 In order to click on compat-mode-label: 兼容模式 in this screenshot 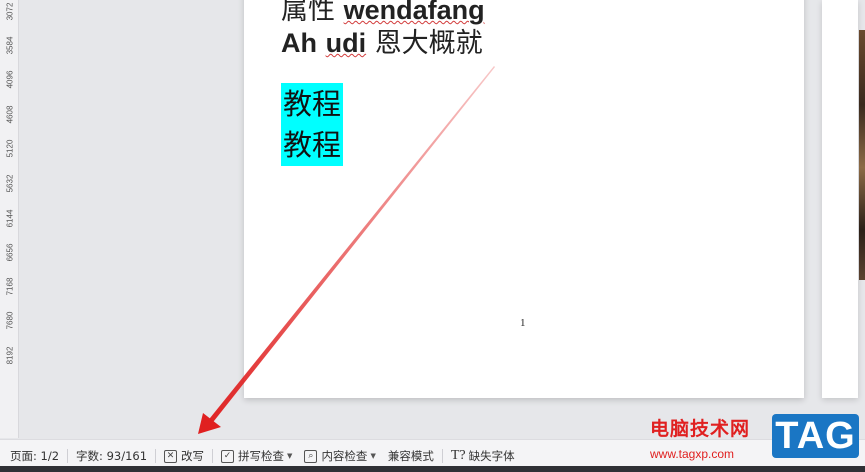, I will do `click(411, 456)`.